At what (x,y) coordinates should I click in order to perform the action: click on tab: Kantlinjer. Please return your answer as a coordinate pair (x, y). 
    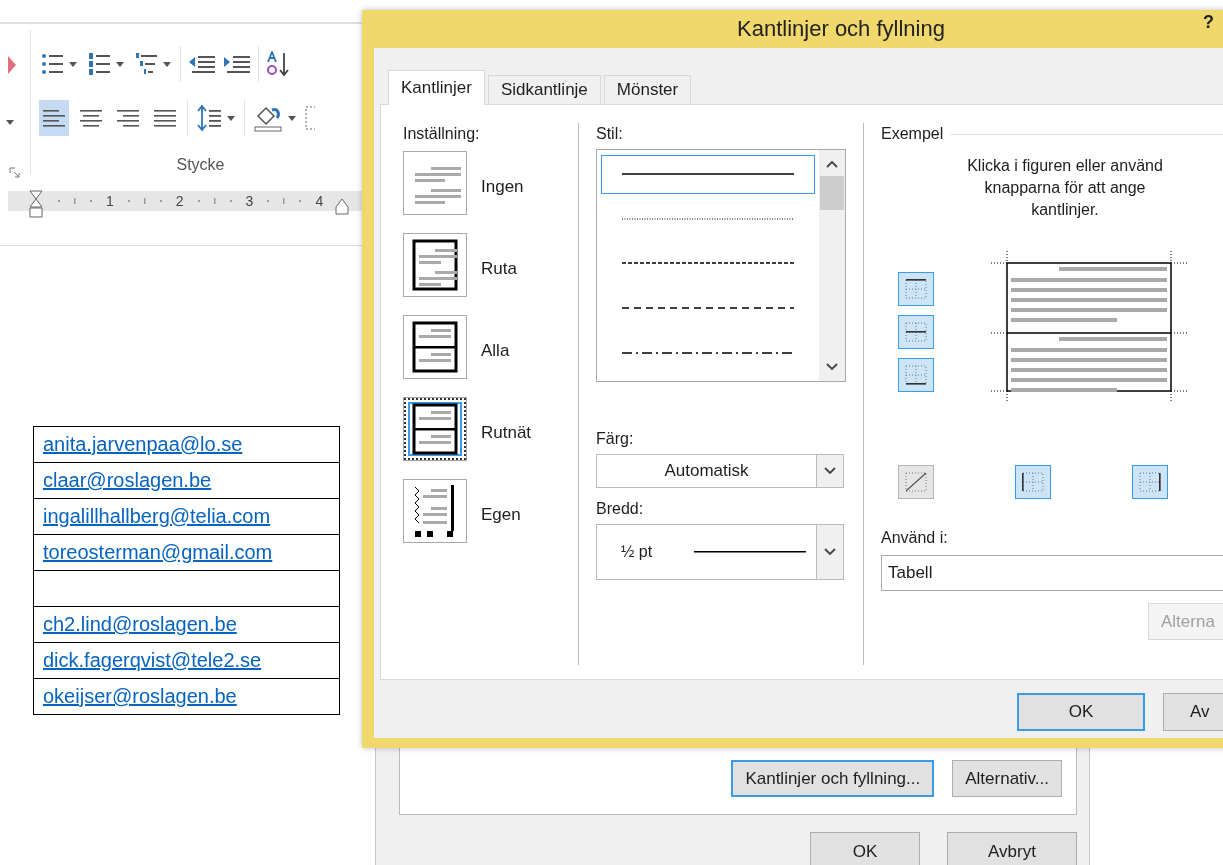
    Looking at the image, I should click on (436, 87).